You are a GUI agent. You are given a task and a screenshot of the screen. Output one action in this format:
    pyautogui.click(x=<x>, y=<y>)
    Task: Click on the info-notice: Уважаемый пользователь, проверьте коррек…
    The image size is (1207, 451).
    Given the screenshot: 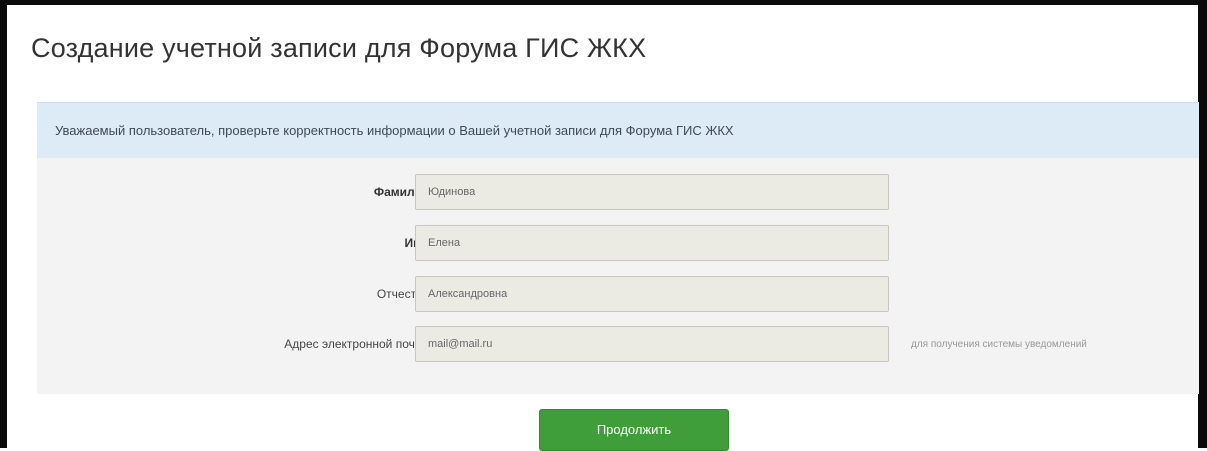 What is the action you would take?
    pyautogui.click(x=618, y=130)
    